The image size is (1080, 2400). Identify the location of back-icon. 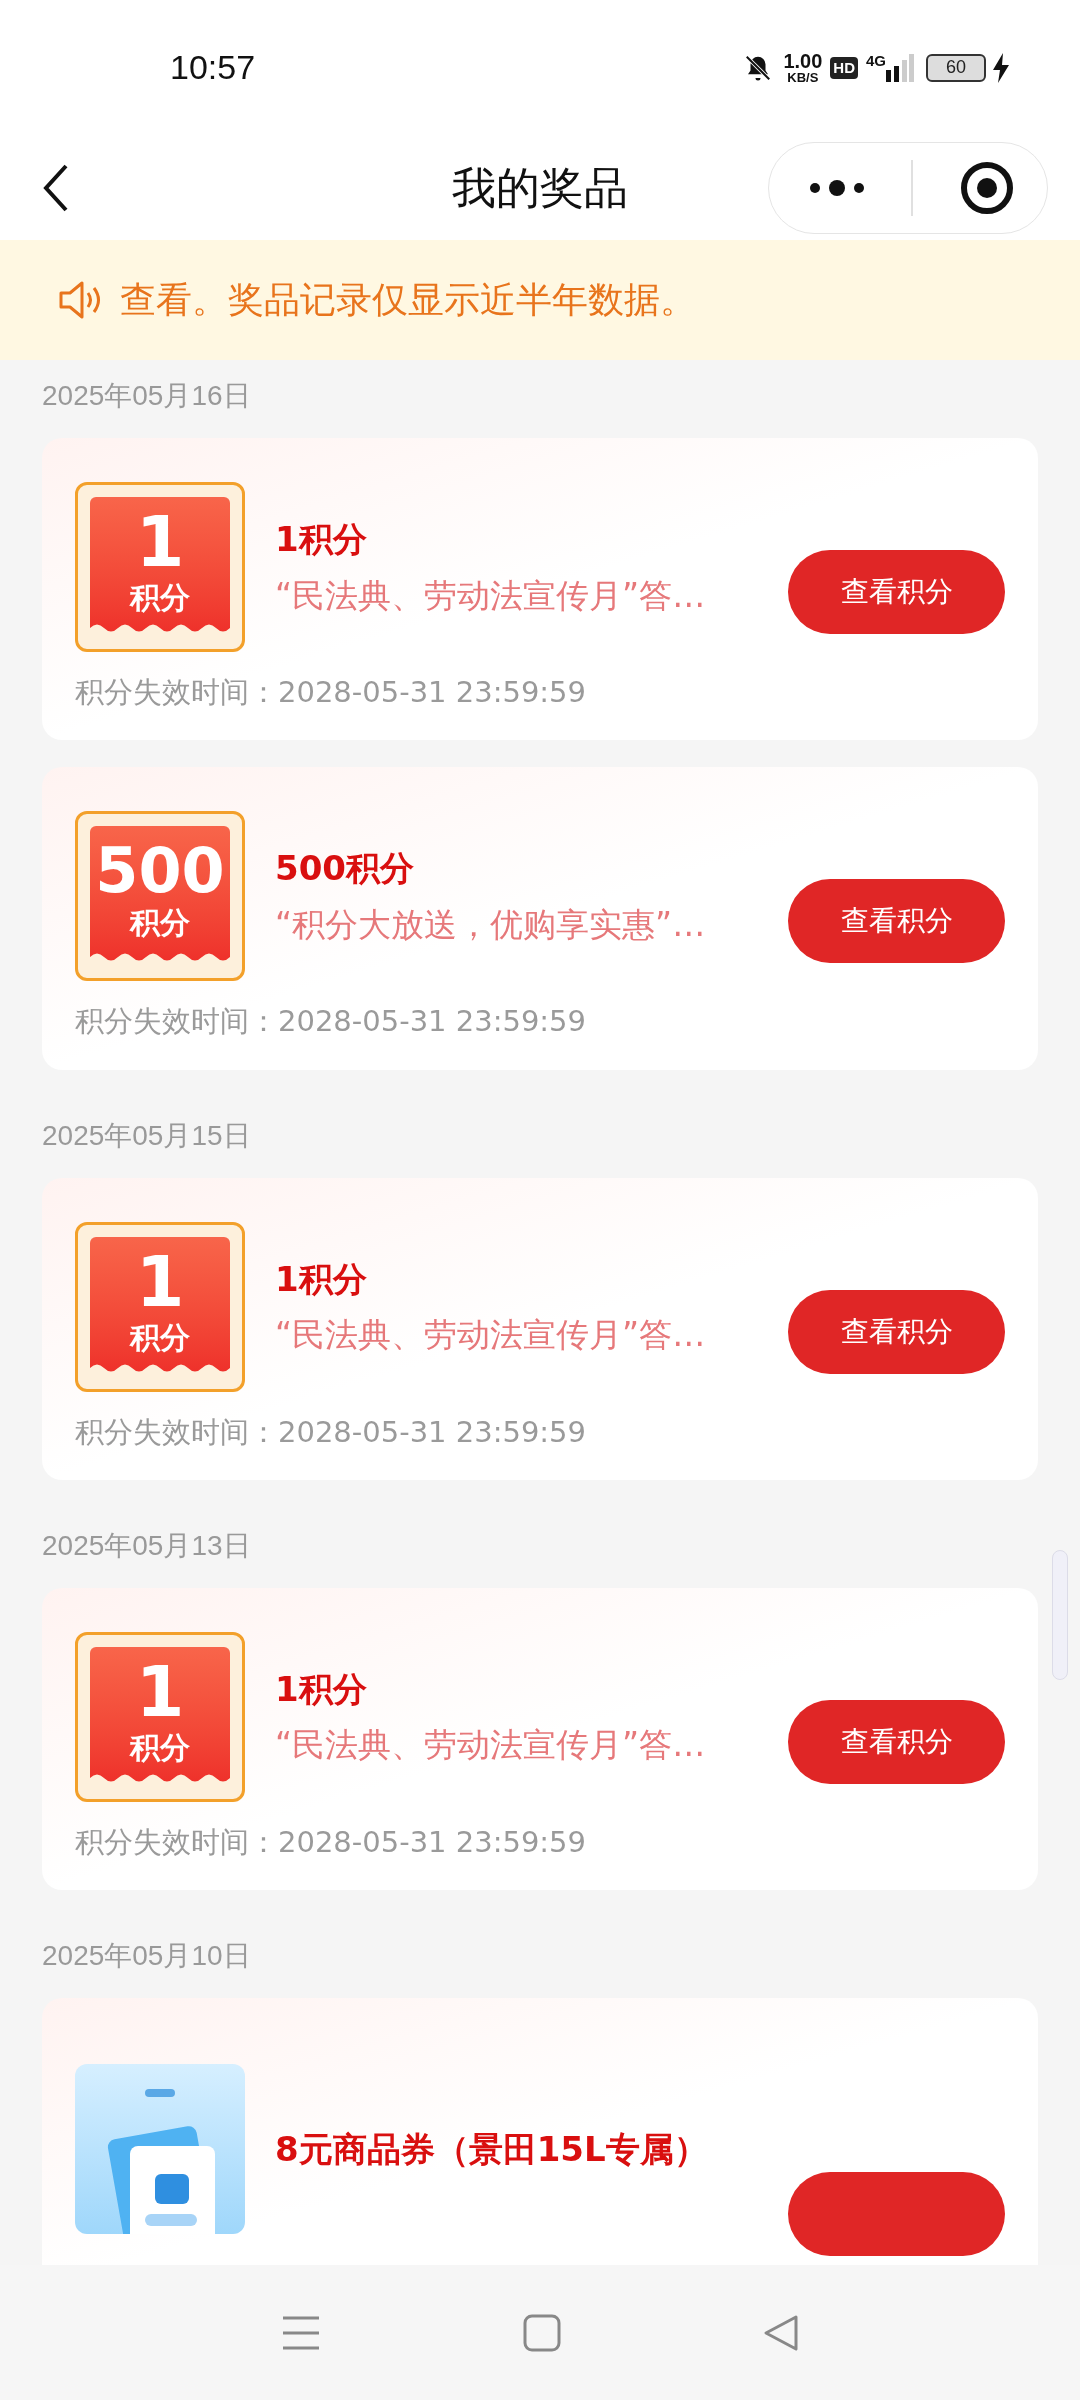
(56, 187).